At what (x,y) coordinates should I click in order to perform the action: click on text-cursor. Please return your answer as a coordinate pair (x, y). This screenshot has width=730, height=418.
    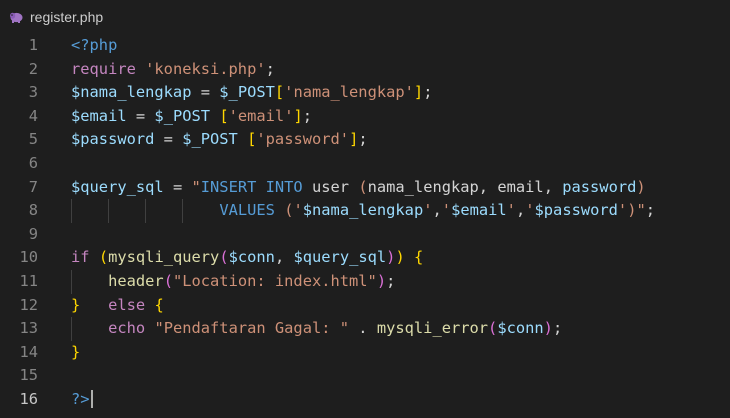
    Looking at the image, I should click on (91, 399).